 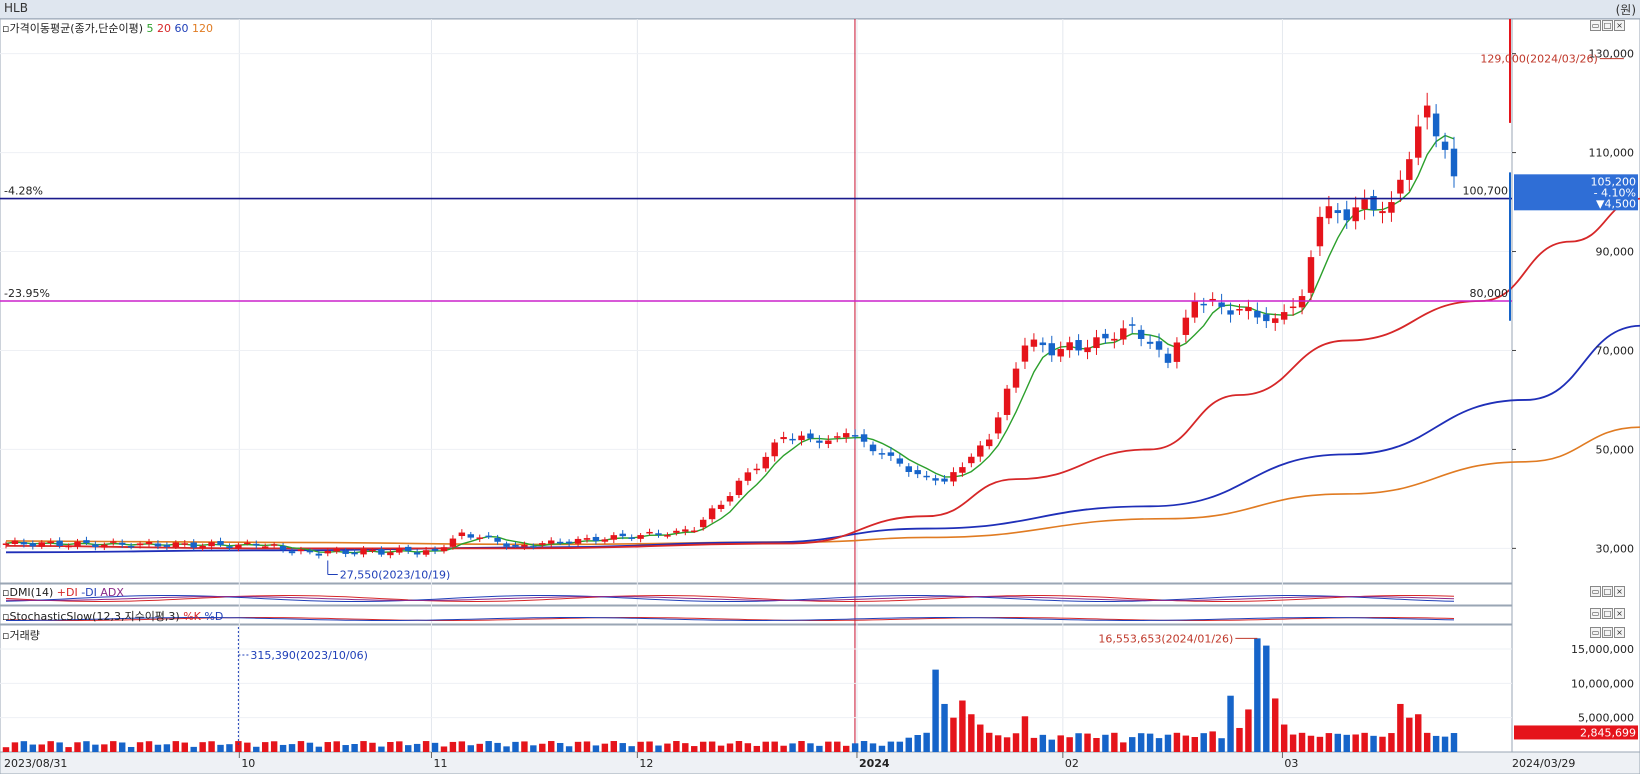 I want to click on price-tick-label: 50,000, so click(x=1615, y=449).